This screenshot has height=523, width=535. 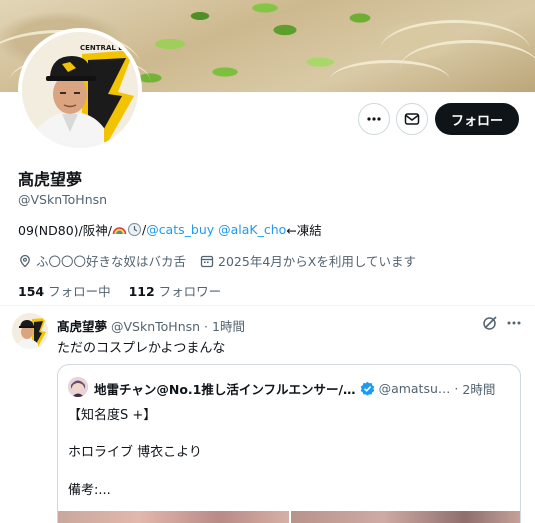 I want to click on tweet-text: ただのコスプレかよつまんな, so click(x=141, y=348).